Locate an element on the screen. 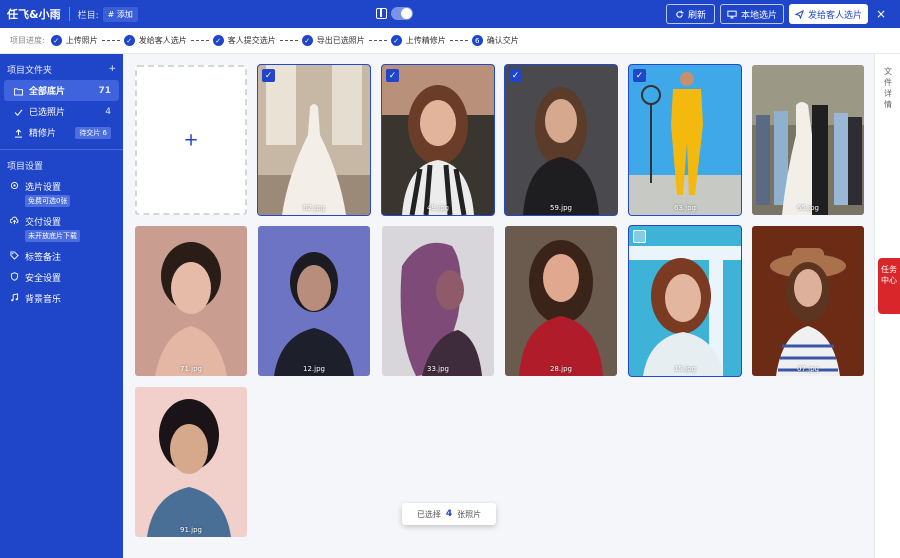 This screenshot has height=558, width=900. sidebar-item-tags: 标签备注 is located at coordinates (61, 256).